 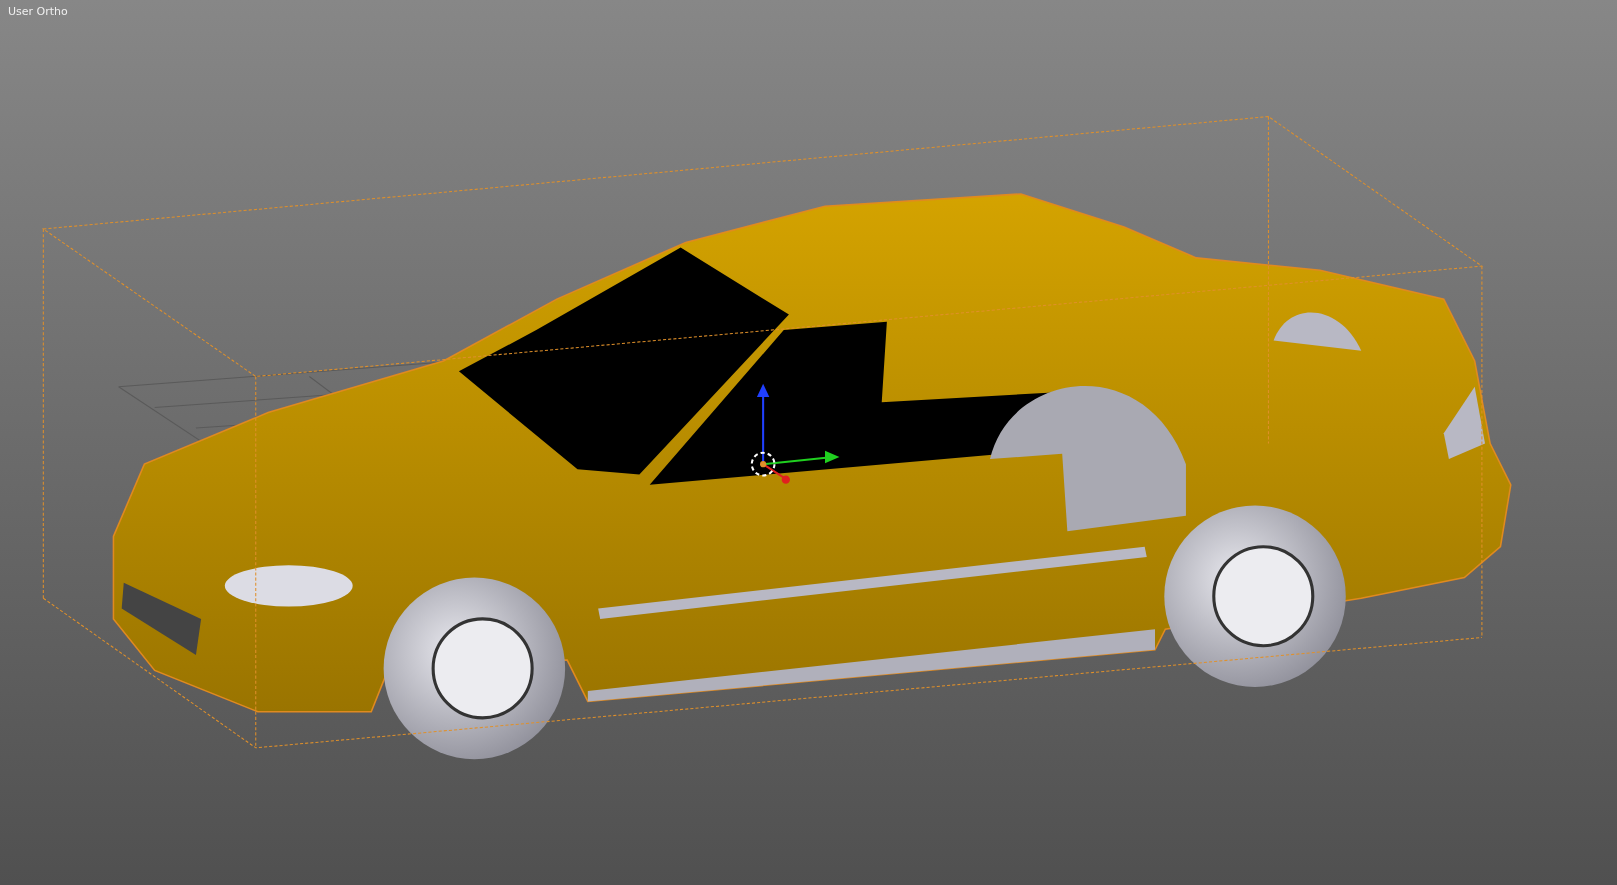 What do you see at coordinates (38, 11) in the screenshot?
I see `view-label: User Ortho` at bounding box center [38, 11].